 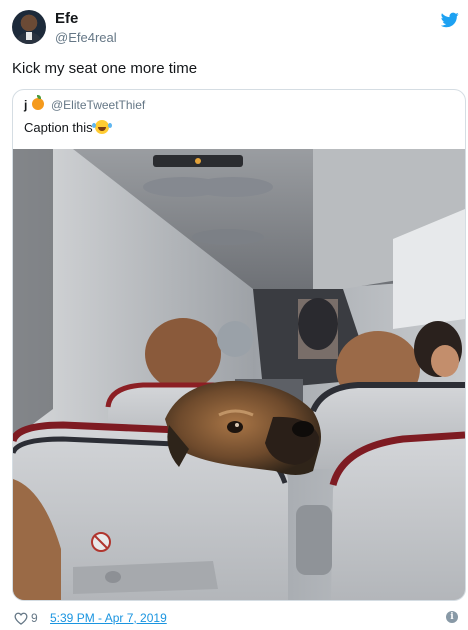 What do you see at coordinates (25, 105) in the screenshot?
I see `quoted-author-name: j` at bounding box center [25, 105].